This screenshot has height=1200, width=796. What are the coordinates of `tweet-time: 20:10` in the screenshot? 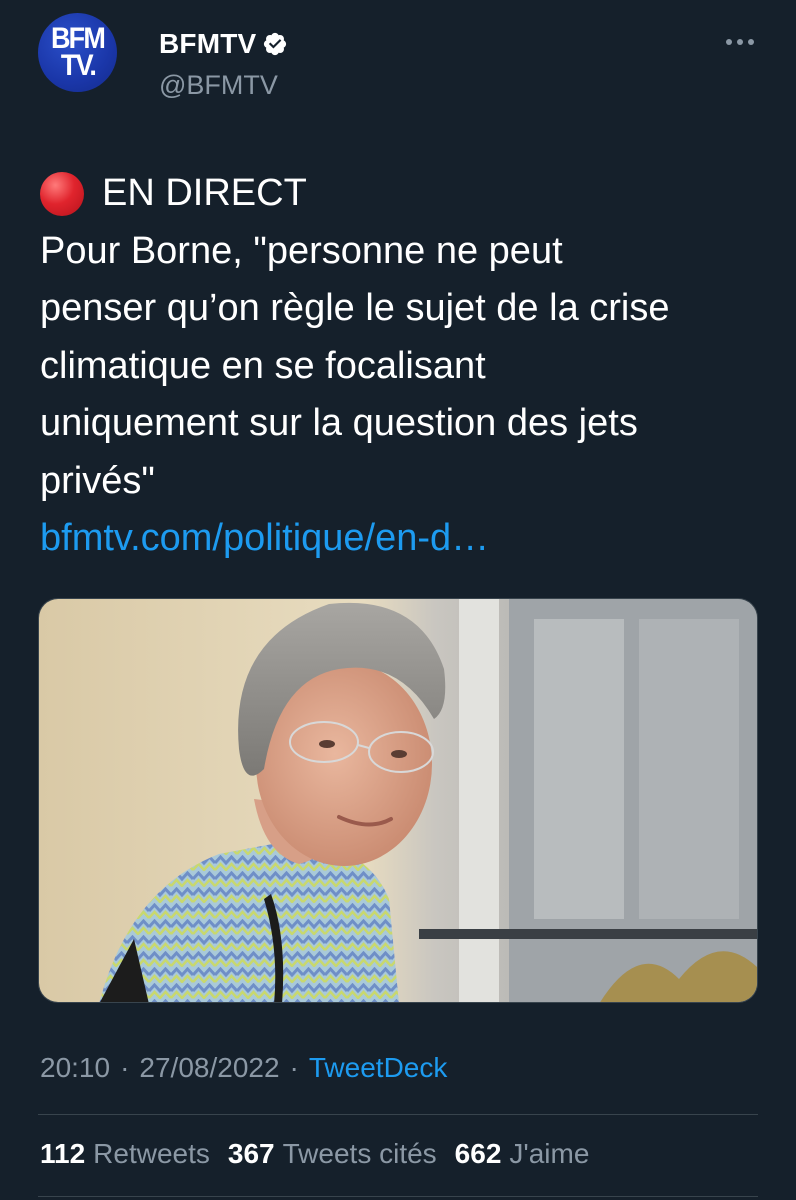 It's located at (75, 1068).